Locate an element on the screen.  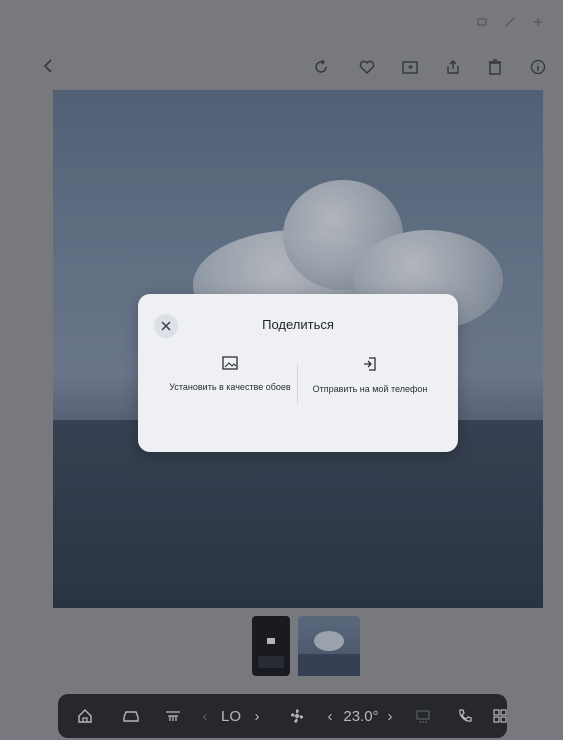
send-to-phone-label: Отправить на мой телефон is located at coordinates (370, 389).